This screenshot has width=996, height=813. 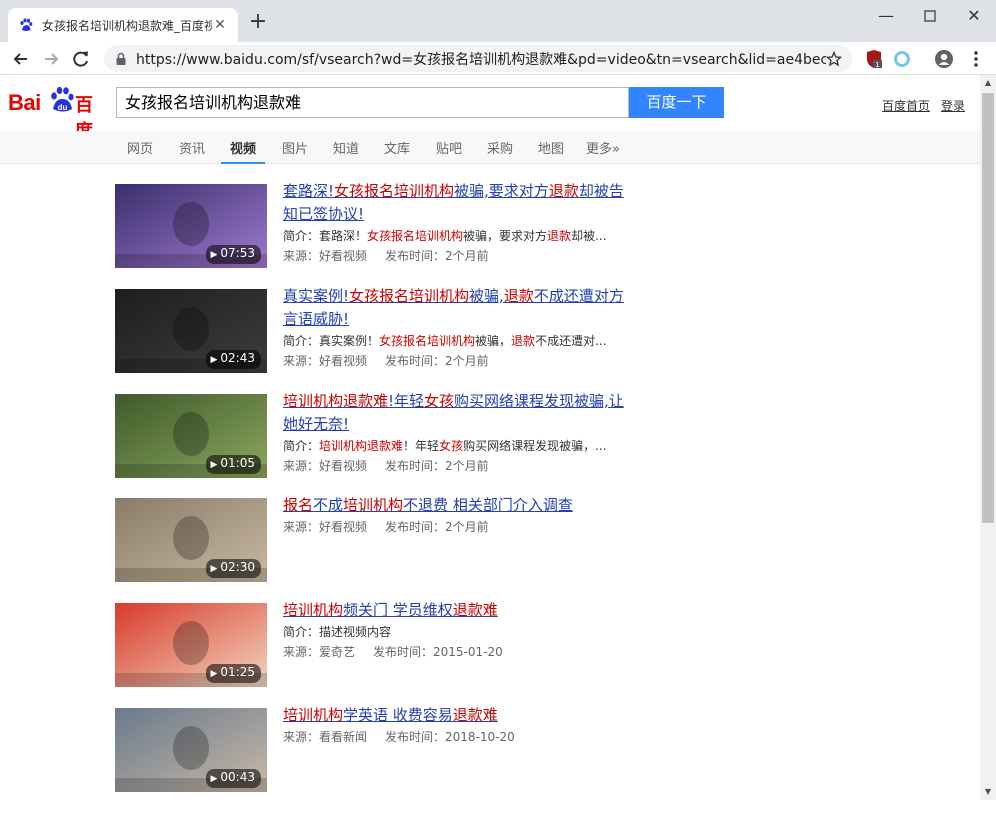 I want to click on video-duration-badge: ▶ 01:25, so click(x=233, y=674).